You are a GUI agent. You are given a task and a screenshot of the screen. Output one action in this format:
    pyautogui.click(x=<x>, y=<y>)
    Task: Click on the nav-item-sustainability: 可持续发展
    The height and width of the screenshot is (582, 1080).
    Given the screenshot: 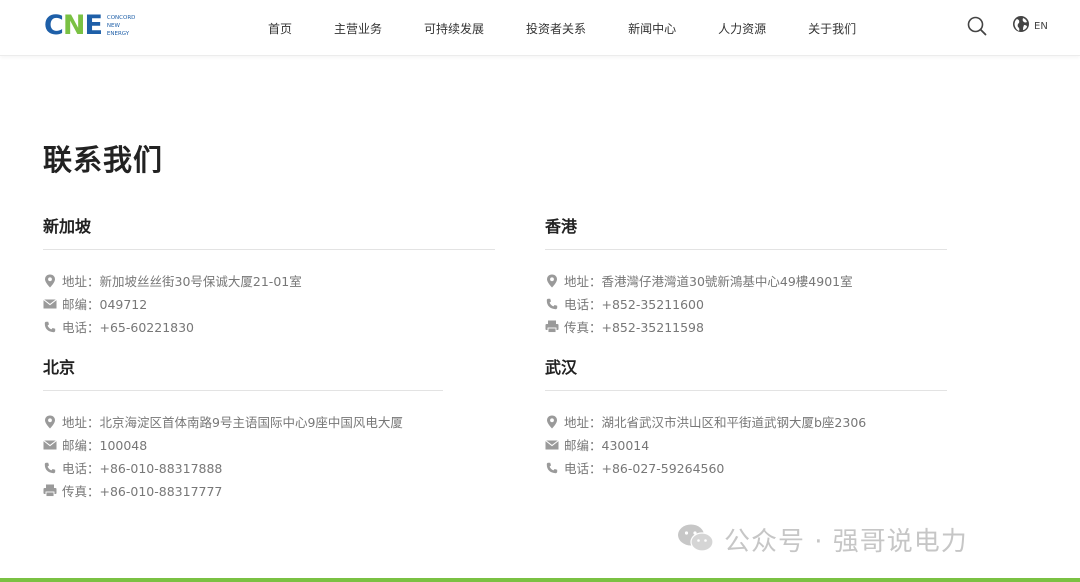 What is the action you would take?
    pyautogui.click(x=454, y=28)
    